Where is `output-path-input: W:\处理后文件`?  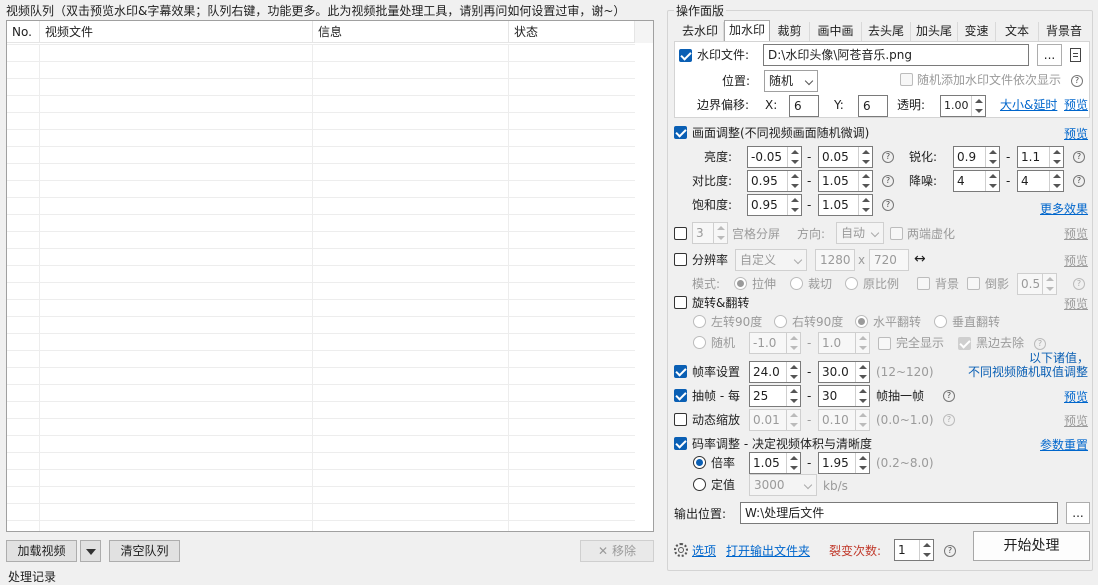 output-path-input: W:\处理后文件 is located at coordinates (899, 513).